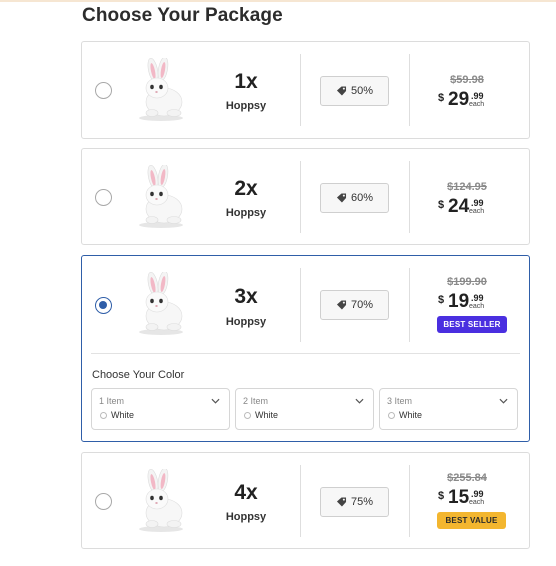 The image size is (556, 566). What do you see at coordinates (471, 520) in the screenshot?
I see `best-value-badge: BEST VALUE` at bounding box center [471, 520].